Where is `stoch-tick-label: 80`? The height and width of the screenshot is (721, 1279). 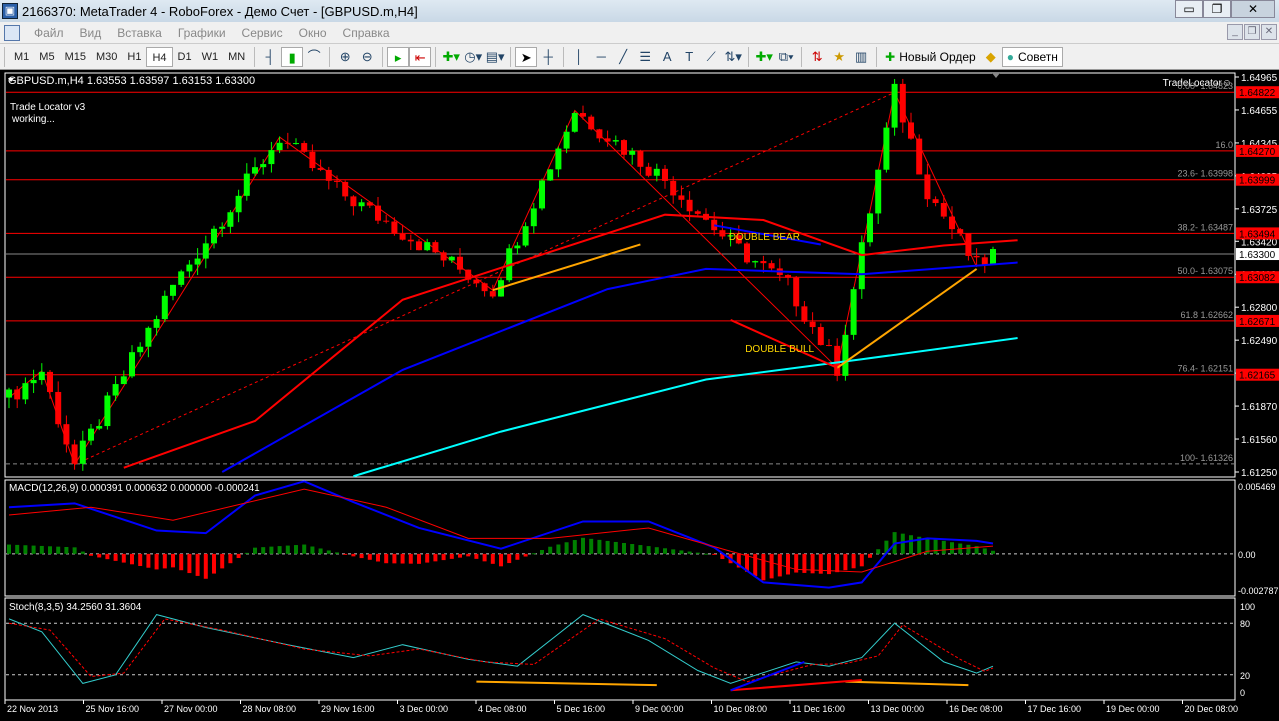
stoch-tick-label: 80 is located at coordinates (1245, 624).